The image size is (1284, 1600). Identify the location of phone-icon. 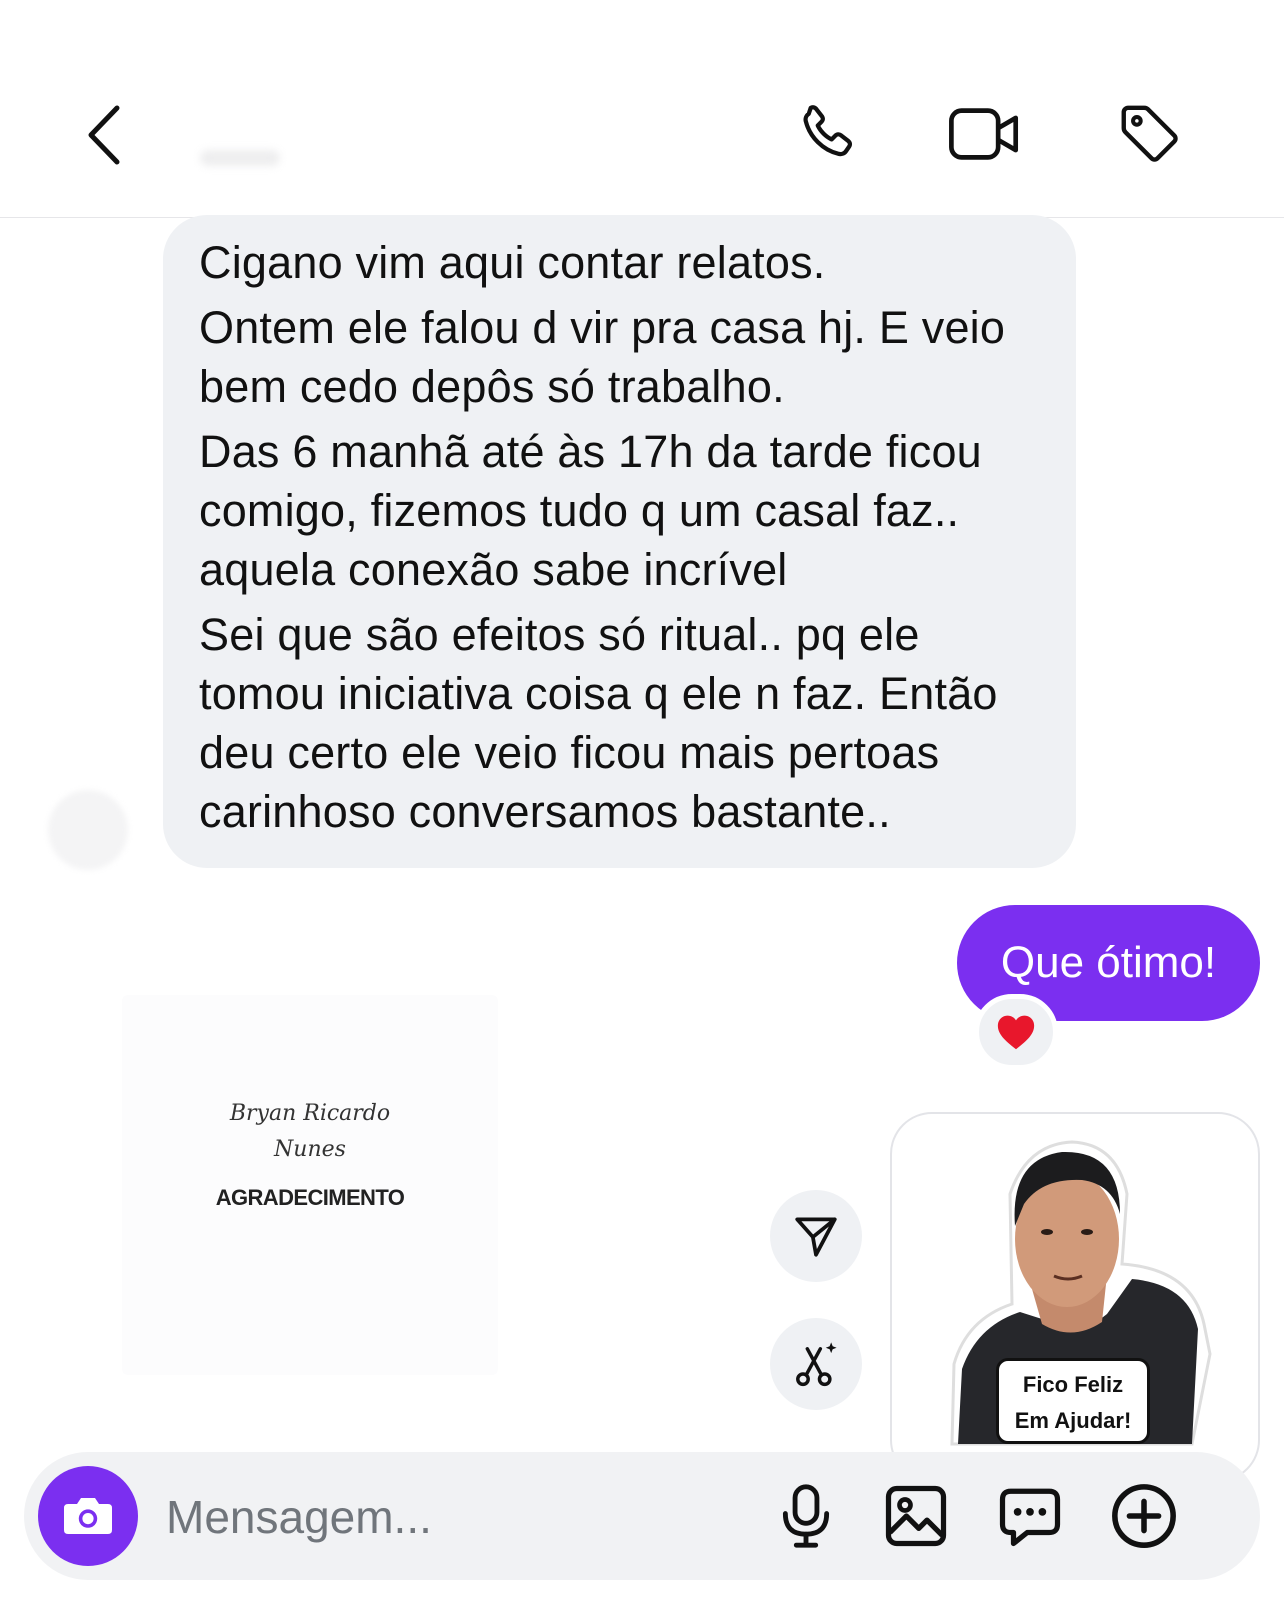
(828, 131).